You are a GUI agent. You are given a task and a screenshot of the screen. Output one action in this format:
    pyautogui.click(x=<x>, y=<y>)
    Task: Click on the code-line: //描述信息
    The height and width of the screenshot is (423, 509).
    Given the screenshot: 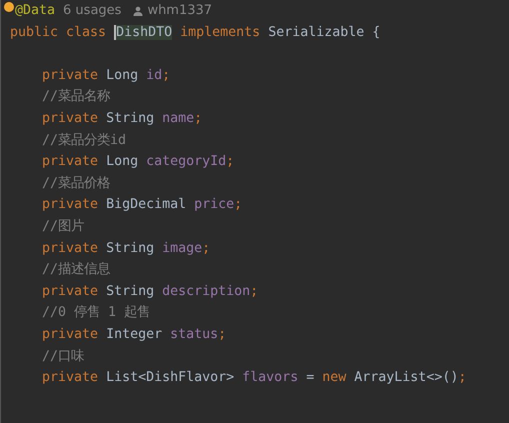 What is the action you would take?
    pyautogui.click(x=76, y=270)
    